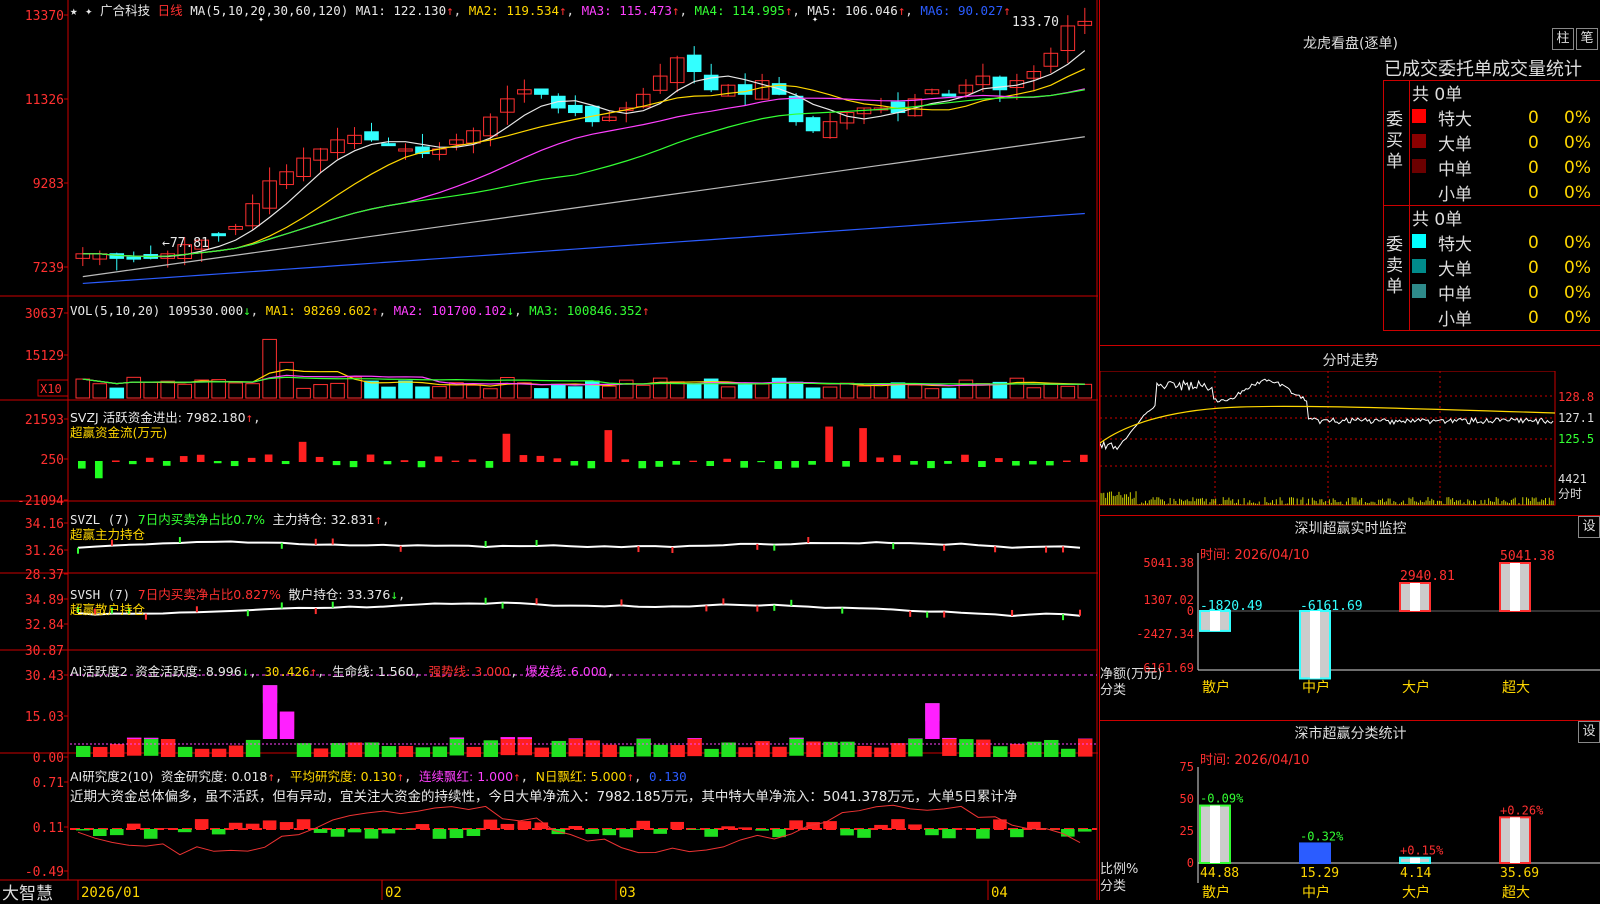 The image size is (1600, 904). I want to click on intraday-panel: 分时走势 128.8127.1125.54421分时, so click(1350, 430).